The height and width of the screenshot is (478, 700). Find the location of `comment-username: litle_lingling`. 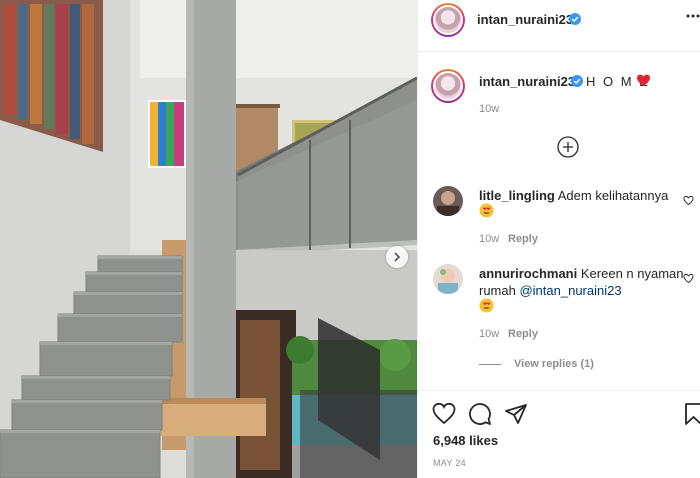

comment-username: litle_lingling is located at coordinates (517, 195).